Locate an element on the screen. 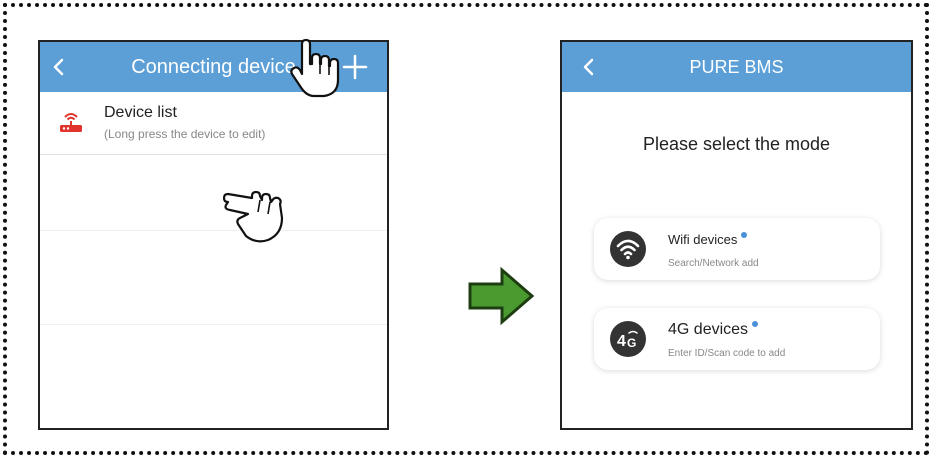  wifi-devices-label: Wifi devices is located at coordinates (708, 239).